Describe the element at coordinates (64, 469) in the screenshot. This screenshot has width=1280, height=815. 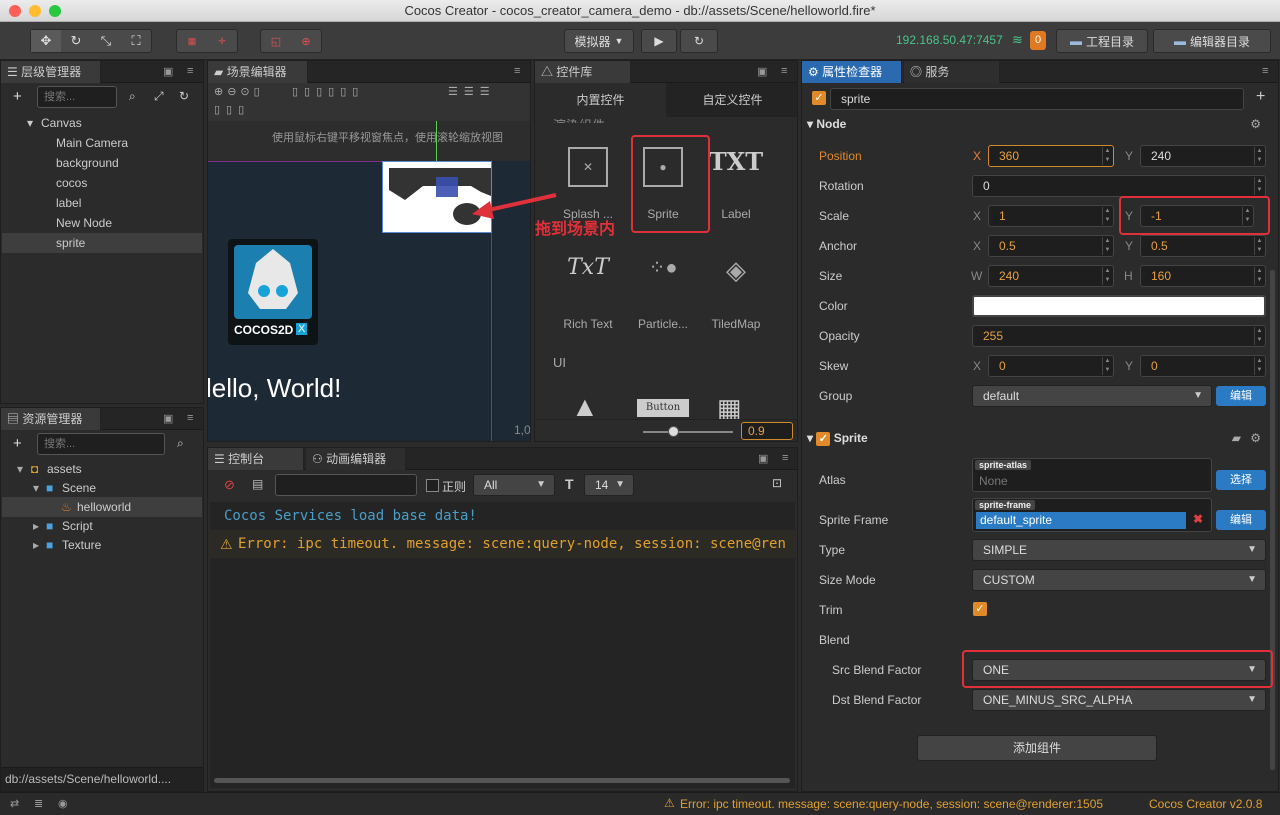
I see `asset-item-assets: assets` at that location.